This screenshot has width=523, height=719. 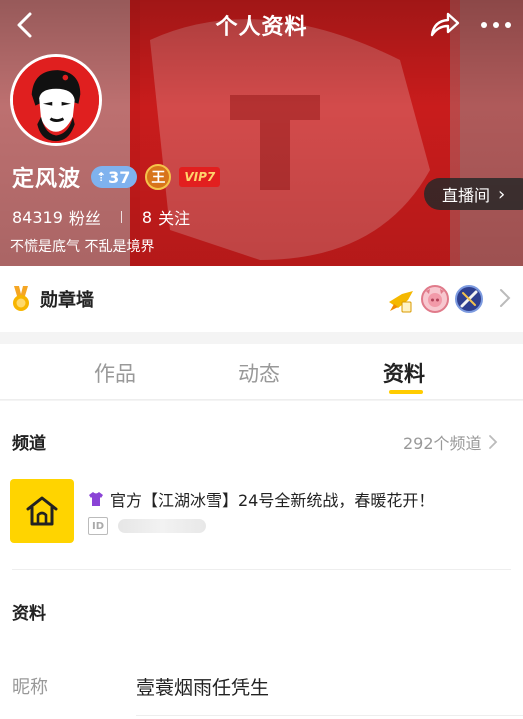 I want to click on channel-thumbnail, so click(x=42, y=511).